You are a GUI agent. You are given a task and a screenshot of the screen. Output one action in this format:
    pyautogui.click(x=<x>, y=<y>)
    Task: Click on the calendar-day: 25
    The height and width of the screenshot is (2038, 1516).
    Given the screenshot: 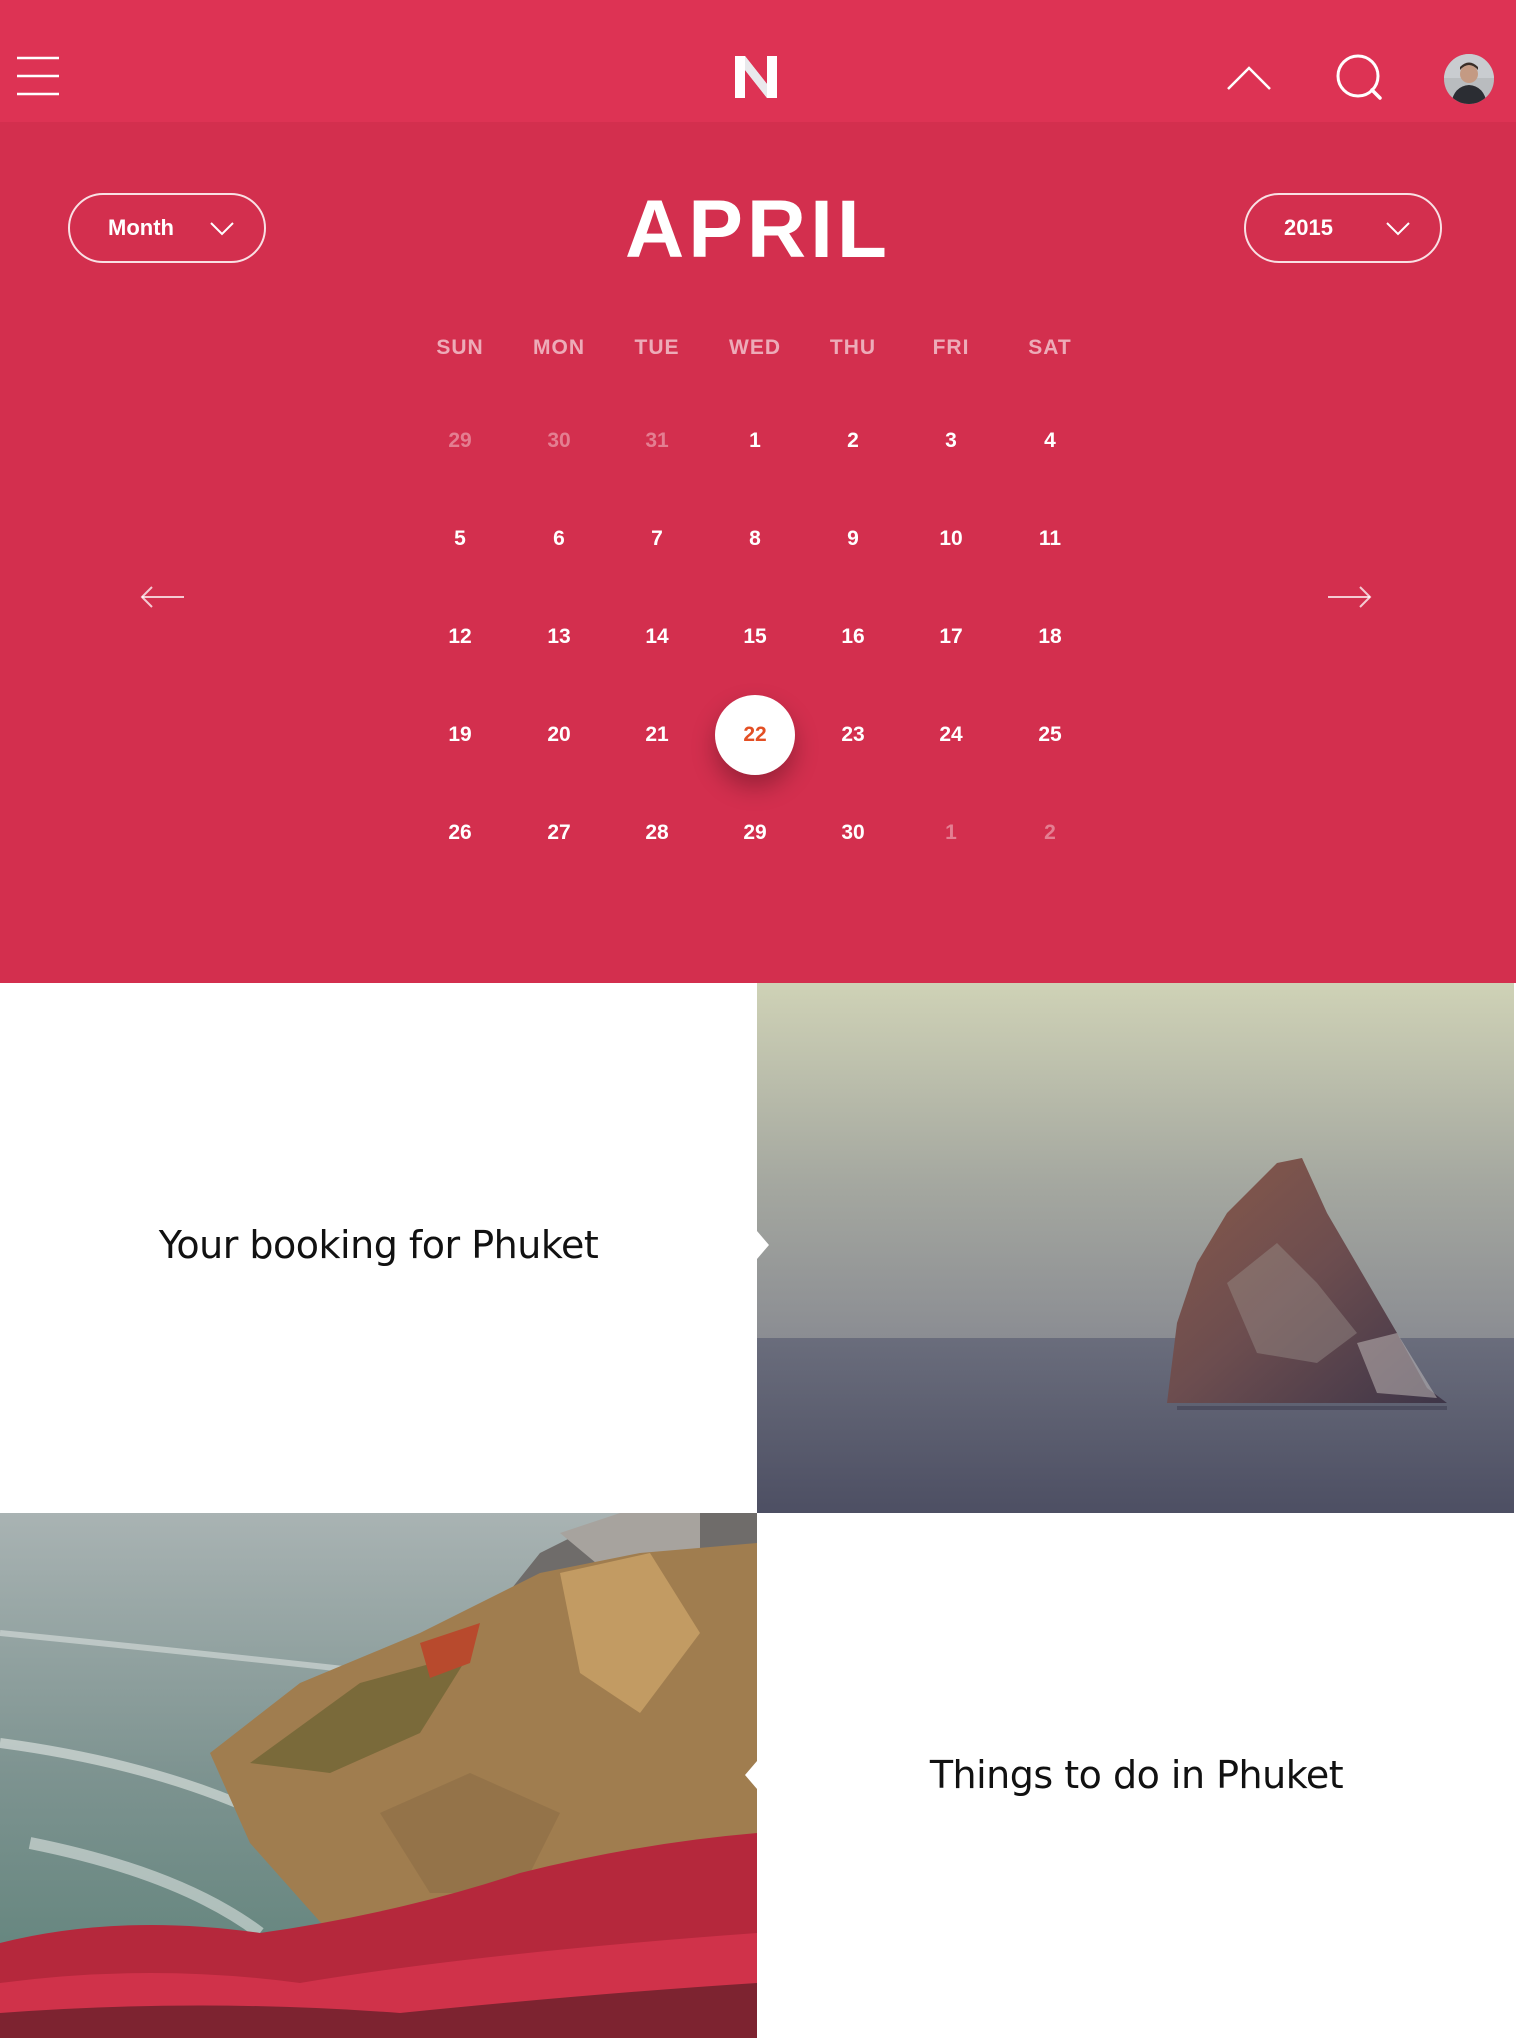 What is the action you would take?
    pyautogui.click(x=1050, y=735)
    